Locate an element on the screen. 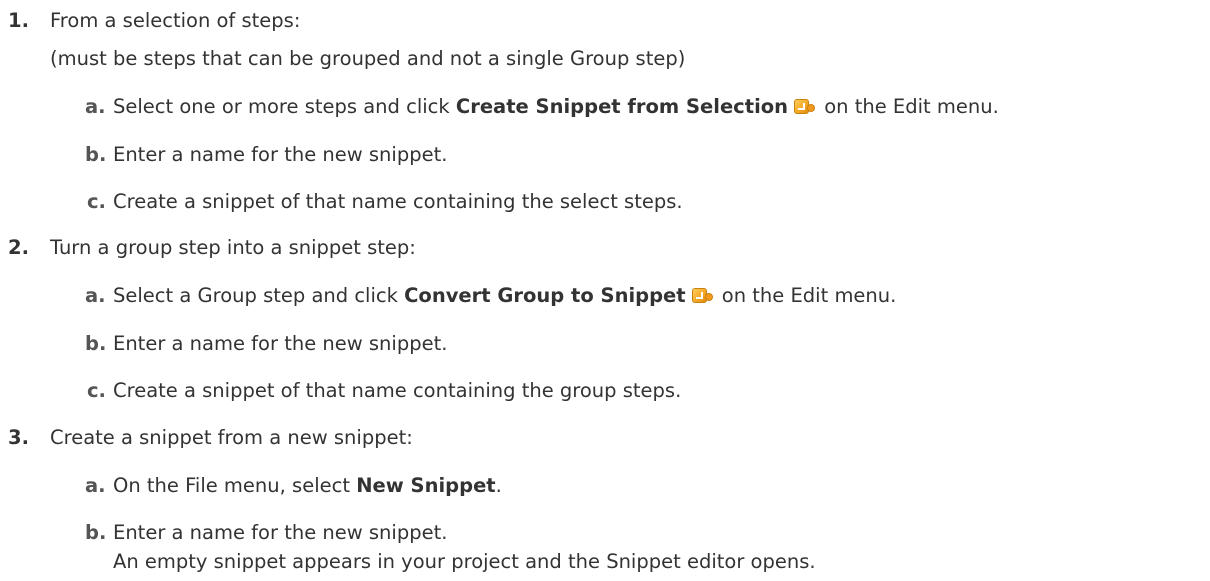  step-text: From a selection of steps: is located at coordinates (175, 20).